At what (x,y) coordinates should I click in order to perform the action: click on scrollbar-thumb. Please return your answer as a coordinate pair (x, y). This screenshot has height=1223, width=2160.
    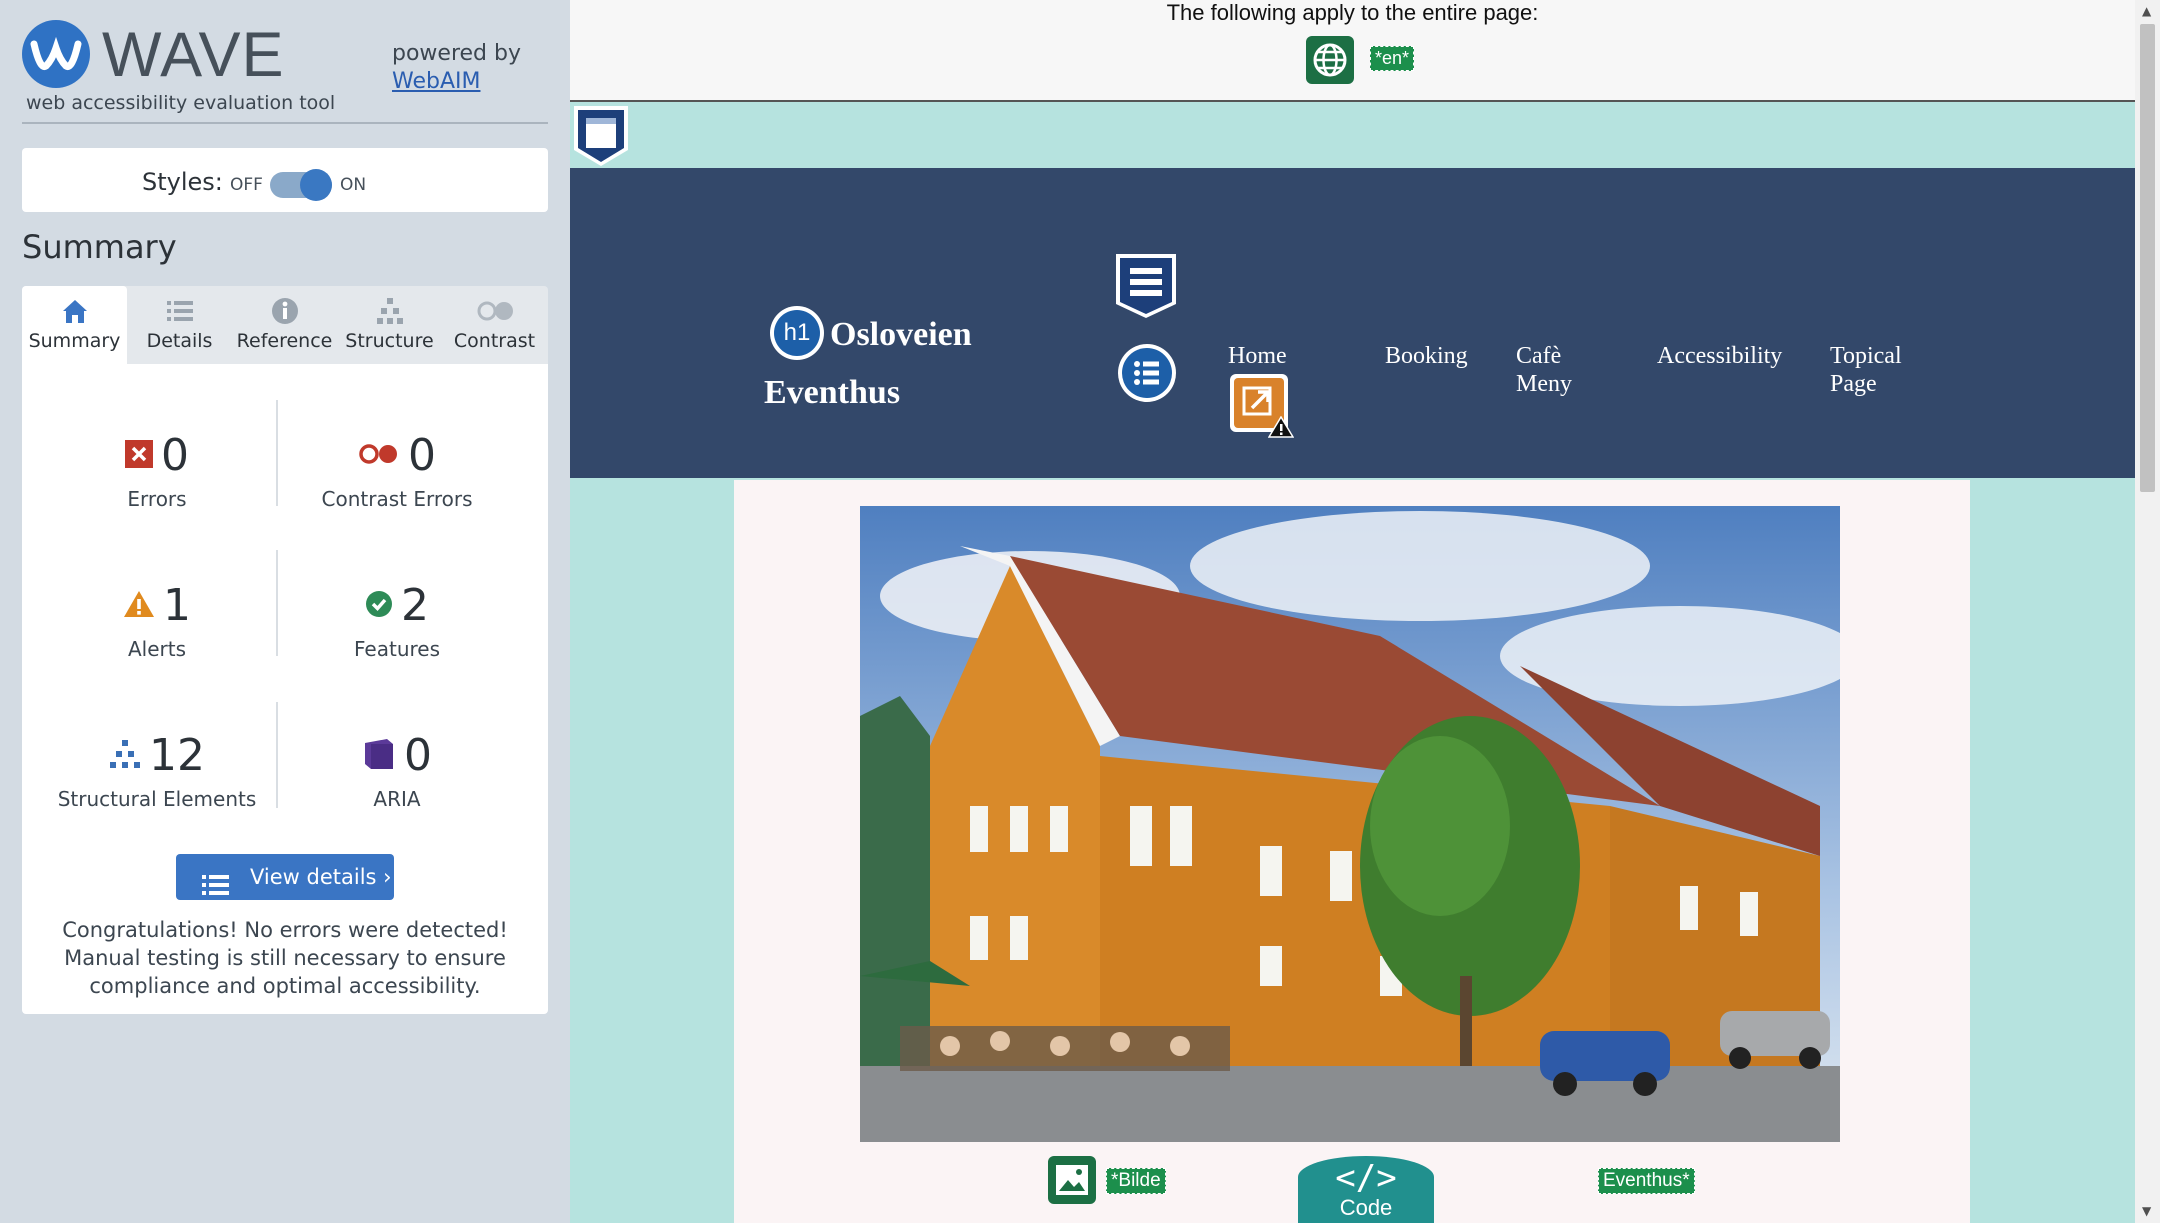
    Looking at the image, I should click on (2147, 258).